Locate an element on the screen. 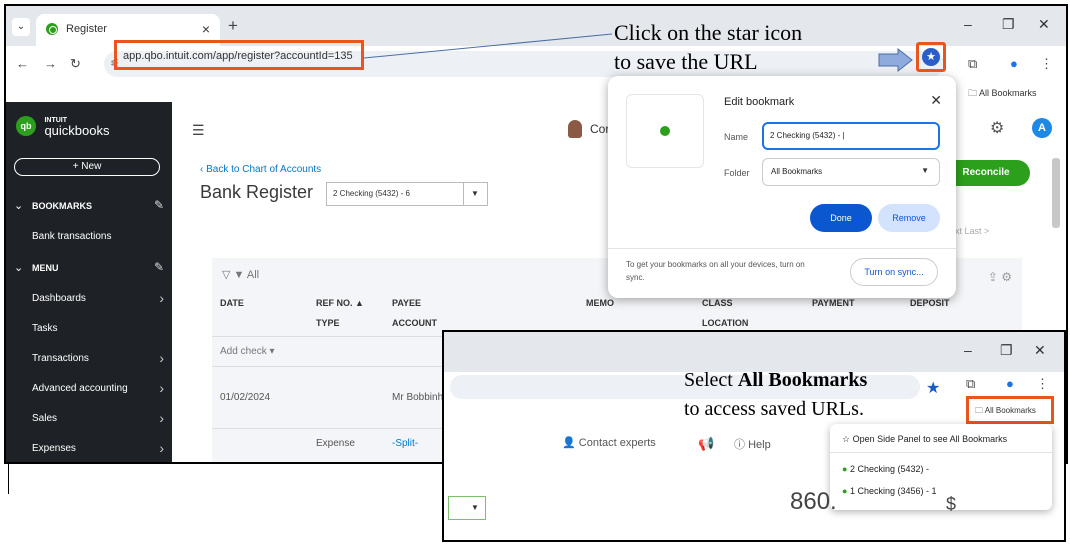 The image size is (1070, 546). tab-title: Register is located at coordinates (86, 29).